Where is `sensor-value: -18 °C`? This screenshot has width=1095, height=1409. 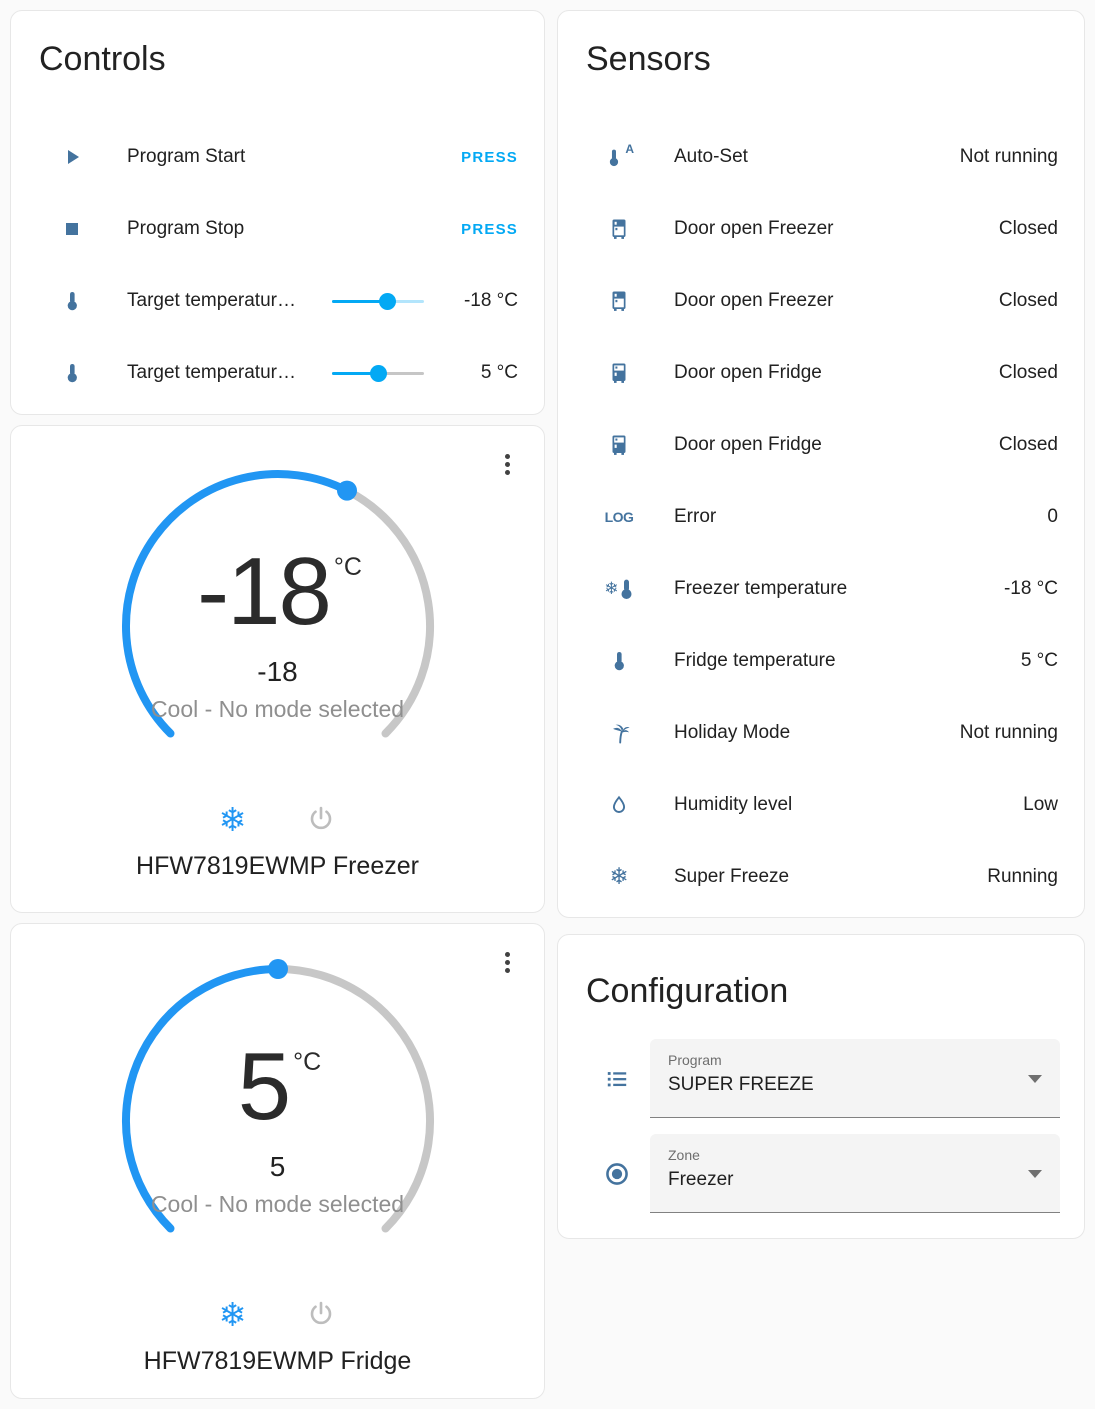
sensor-value: -18 °C is located at coordinates (1030, 588).